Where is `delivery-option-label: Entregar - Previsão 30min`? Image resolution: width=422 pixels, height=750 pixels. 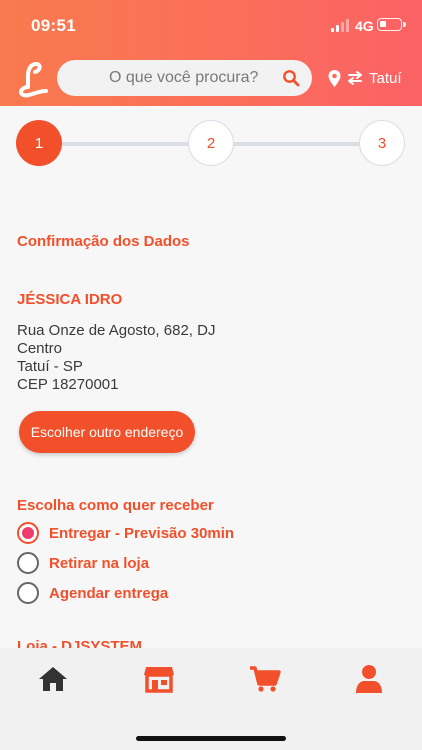
delivery-option-label: Entregar - Previsão 30min is located at coordinates (141, 533).